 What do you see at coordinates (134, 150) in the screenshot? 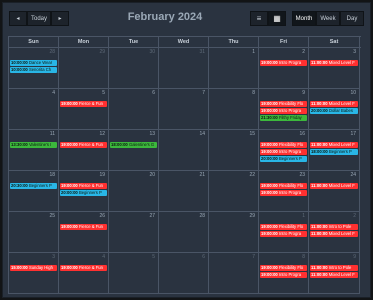
I see `day-cell: 13` at bounding box center [134, 150].